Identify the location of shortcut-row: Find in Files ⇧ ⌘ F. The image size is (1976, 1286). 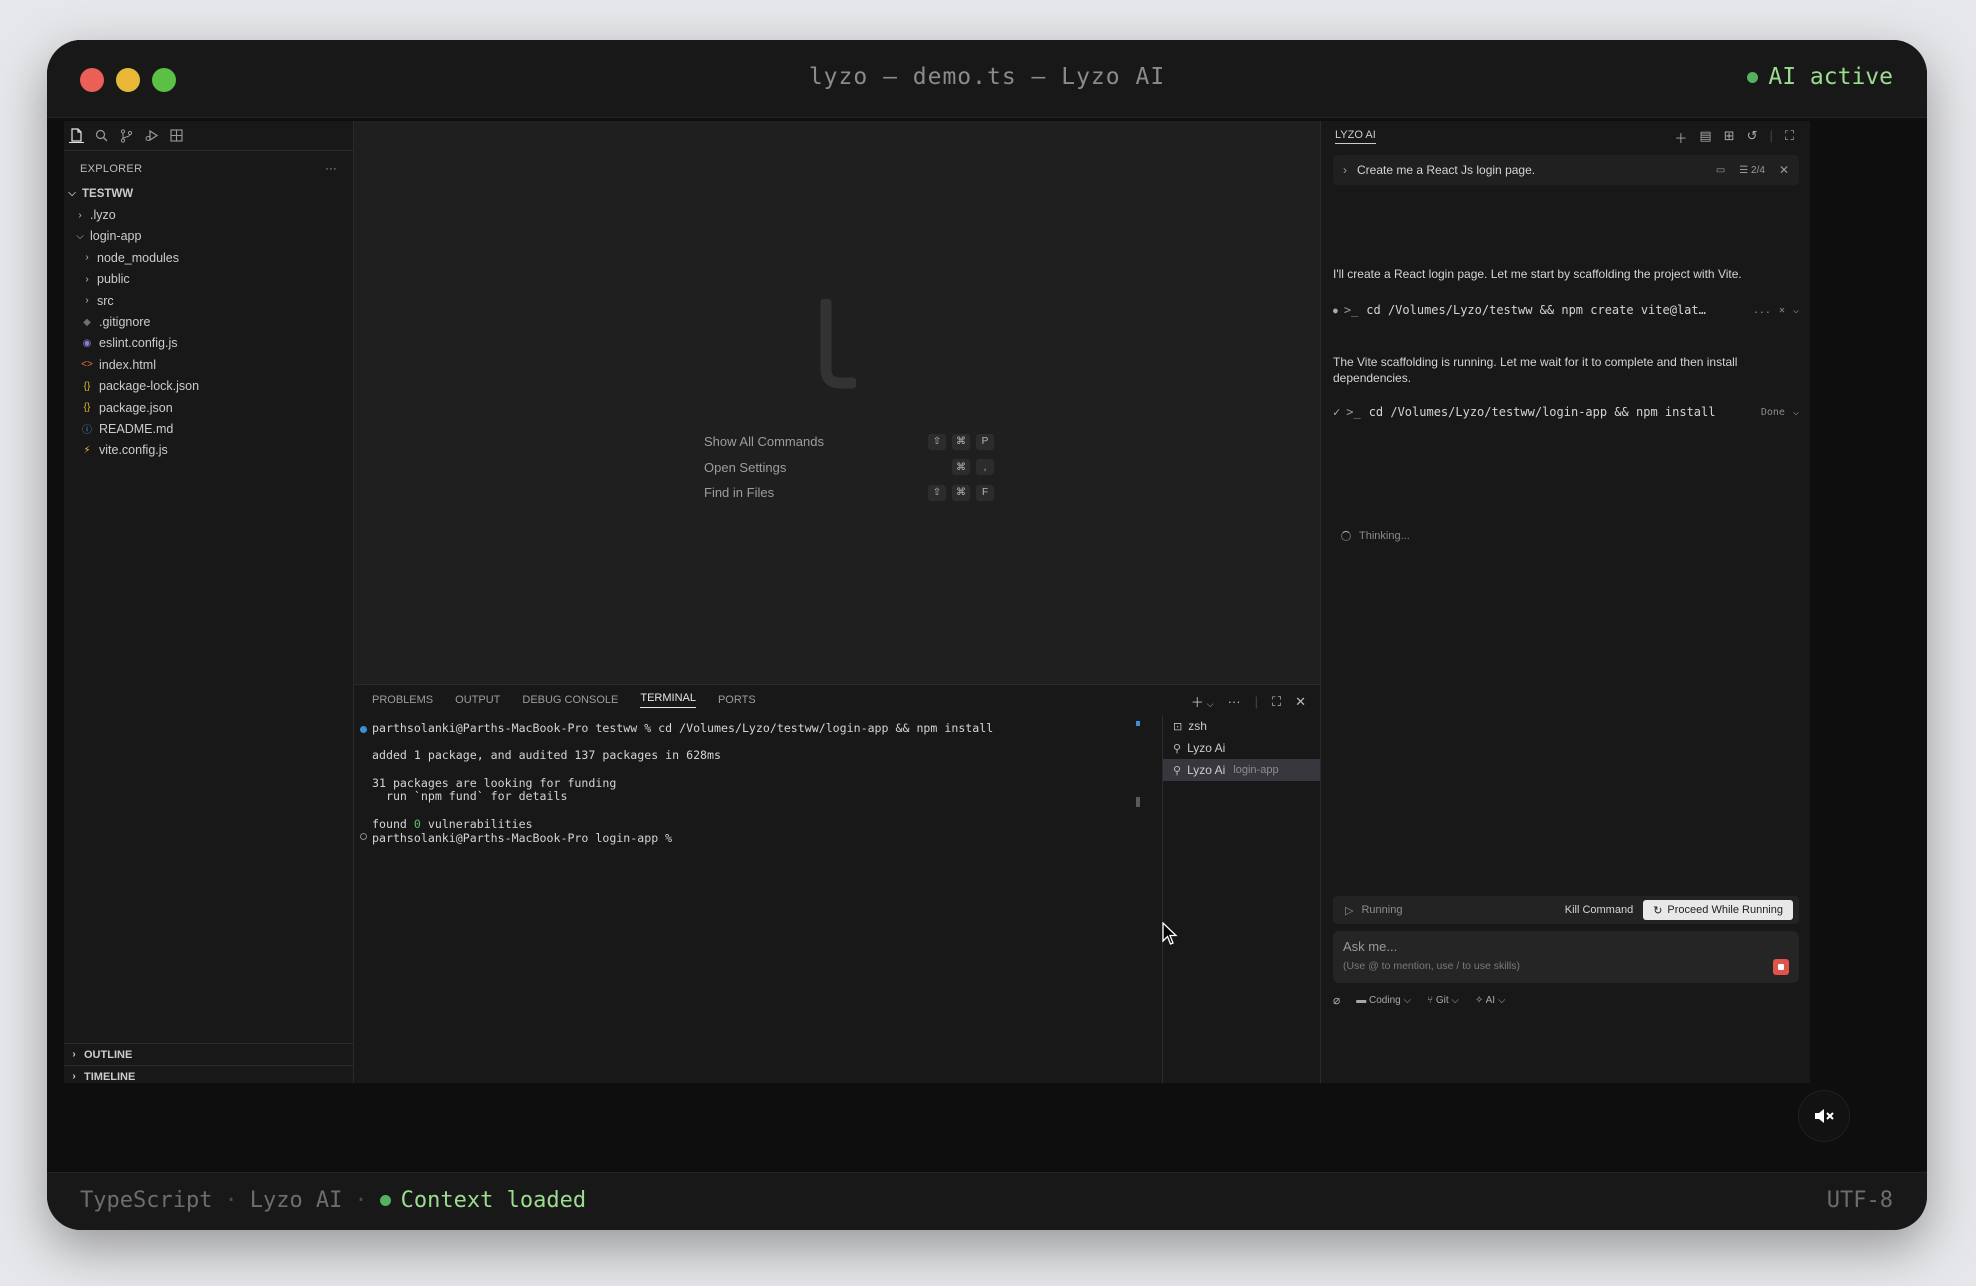
(849, 493).